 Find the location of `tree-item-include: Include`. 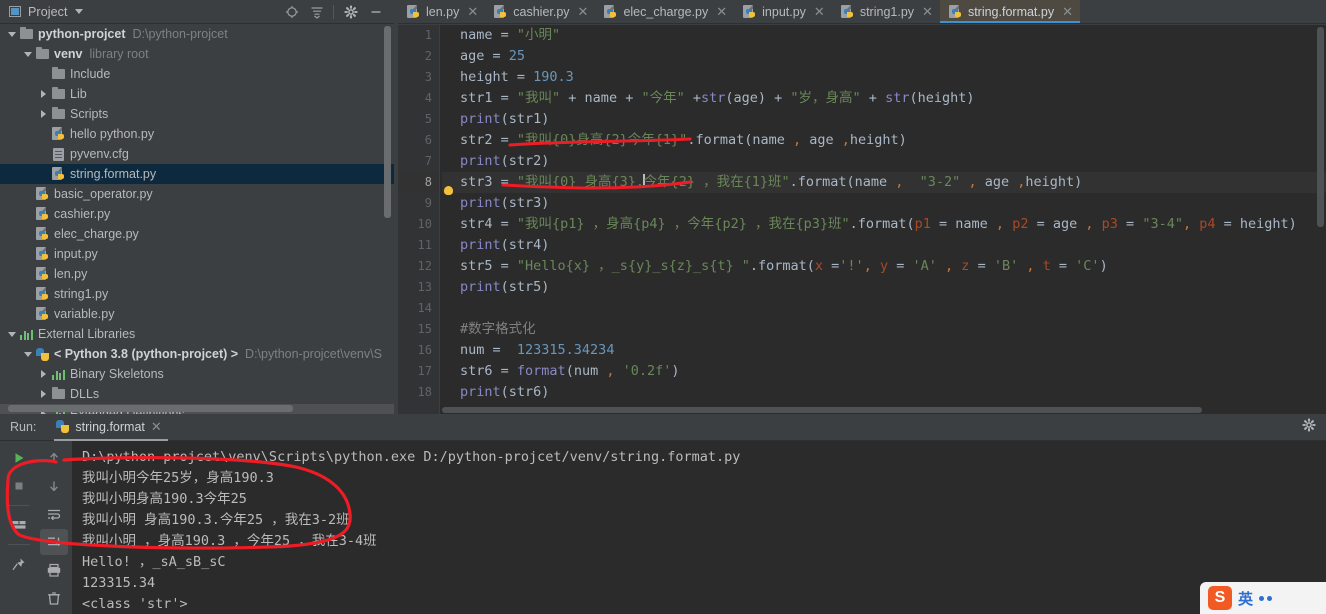

tree-item-include: Include is located at coordinates (197, 74).